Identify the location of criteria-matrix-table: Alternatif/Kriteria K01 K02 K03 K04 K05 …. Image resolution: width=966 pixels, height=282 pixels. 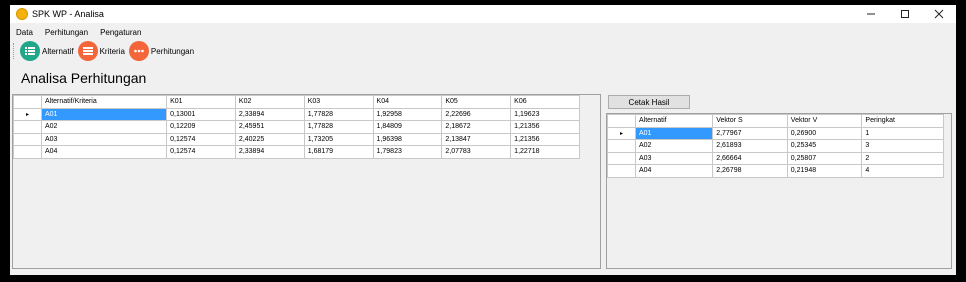
(296, 127).